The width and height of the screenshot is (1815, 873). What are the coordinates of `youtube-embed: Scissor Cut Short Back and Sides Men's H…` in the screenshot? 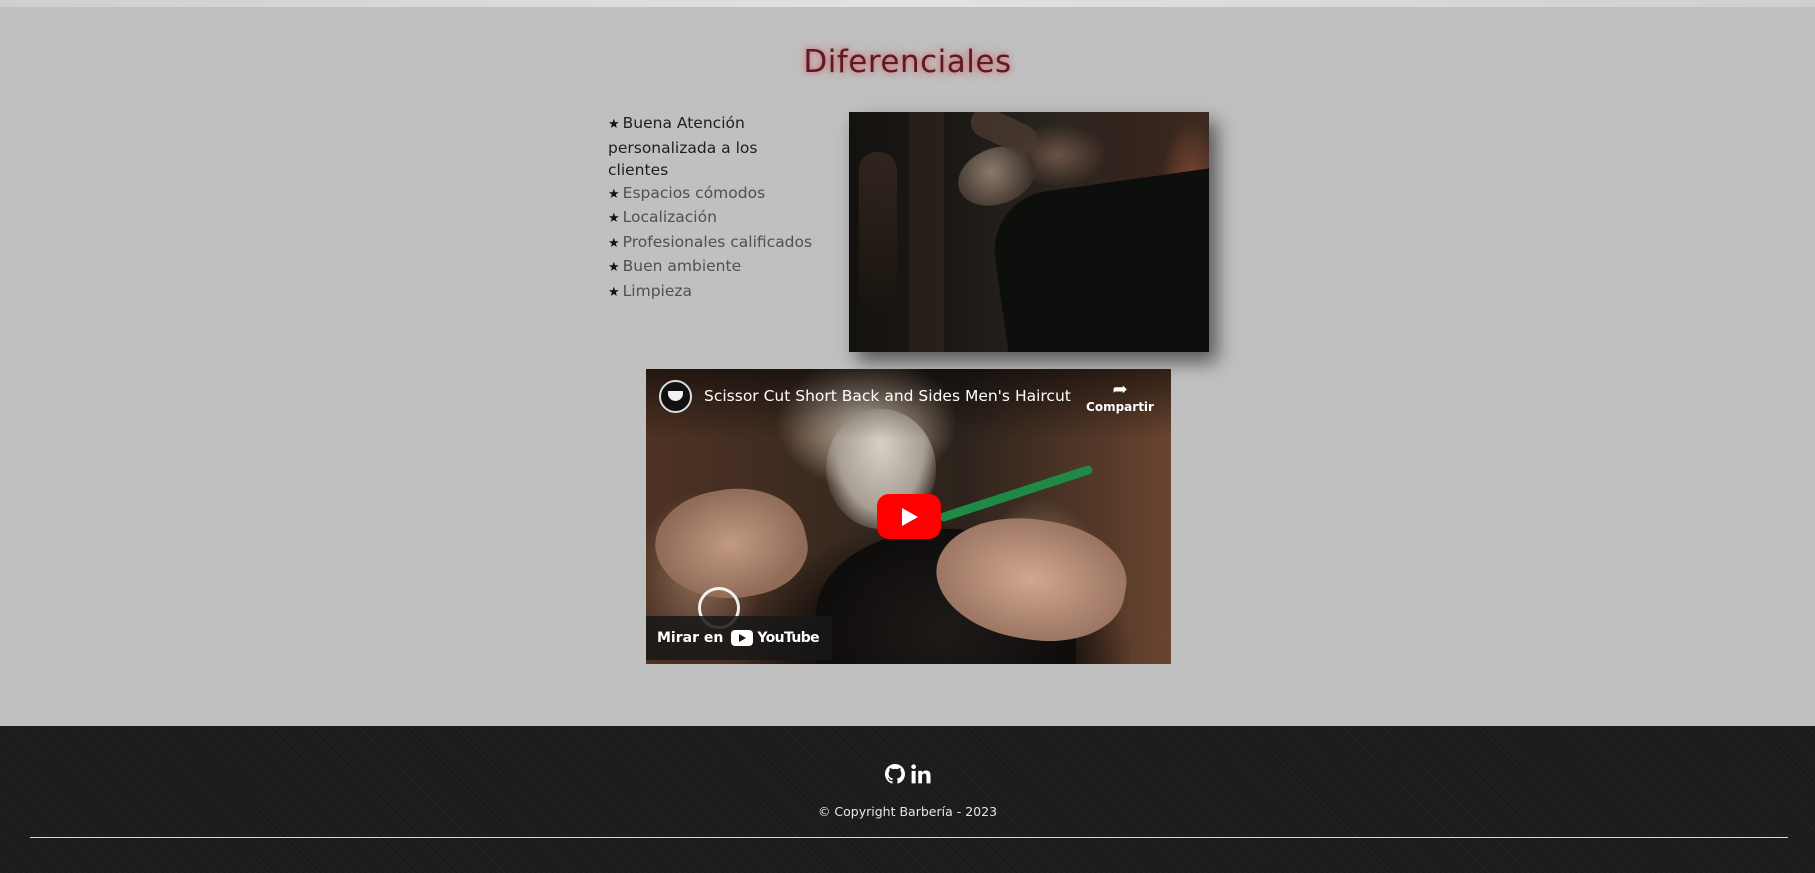 It's located at (908, 516).